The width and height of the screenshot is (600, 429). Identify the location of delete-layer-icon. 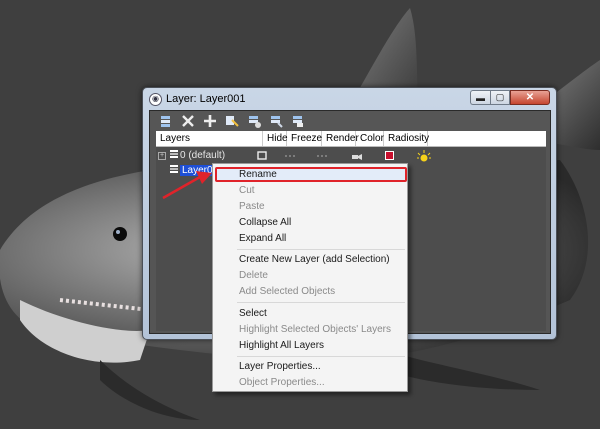
(188, 121).